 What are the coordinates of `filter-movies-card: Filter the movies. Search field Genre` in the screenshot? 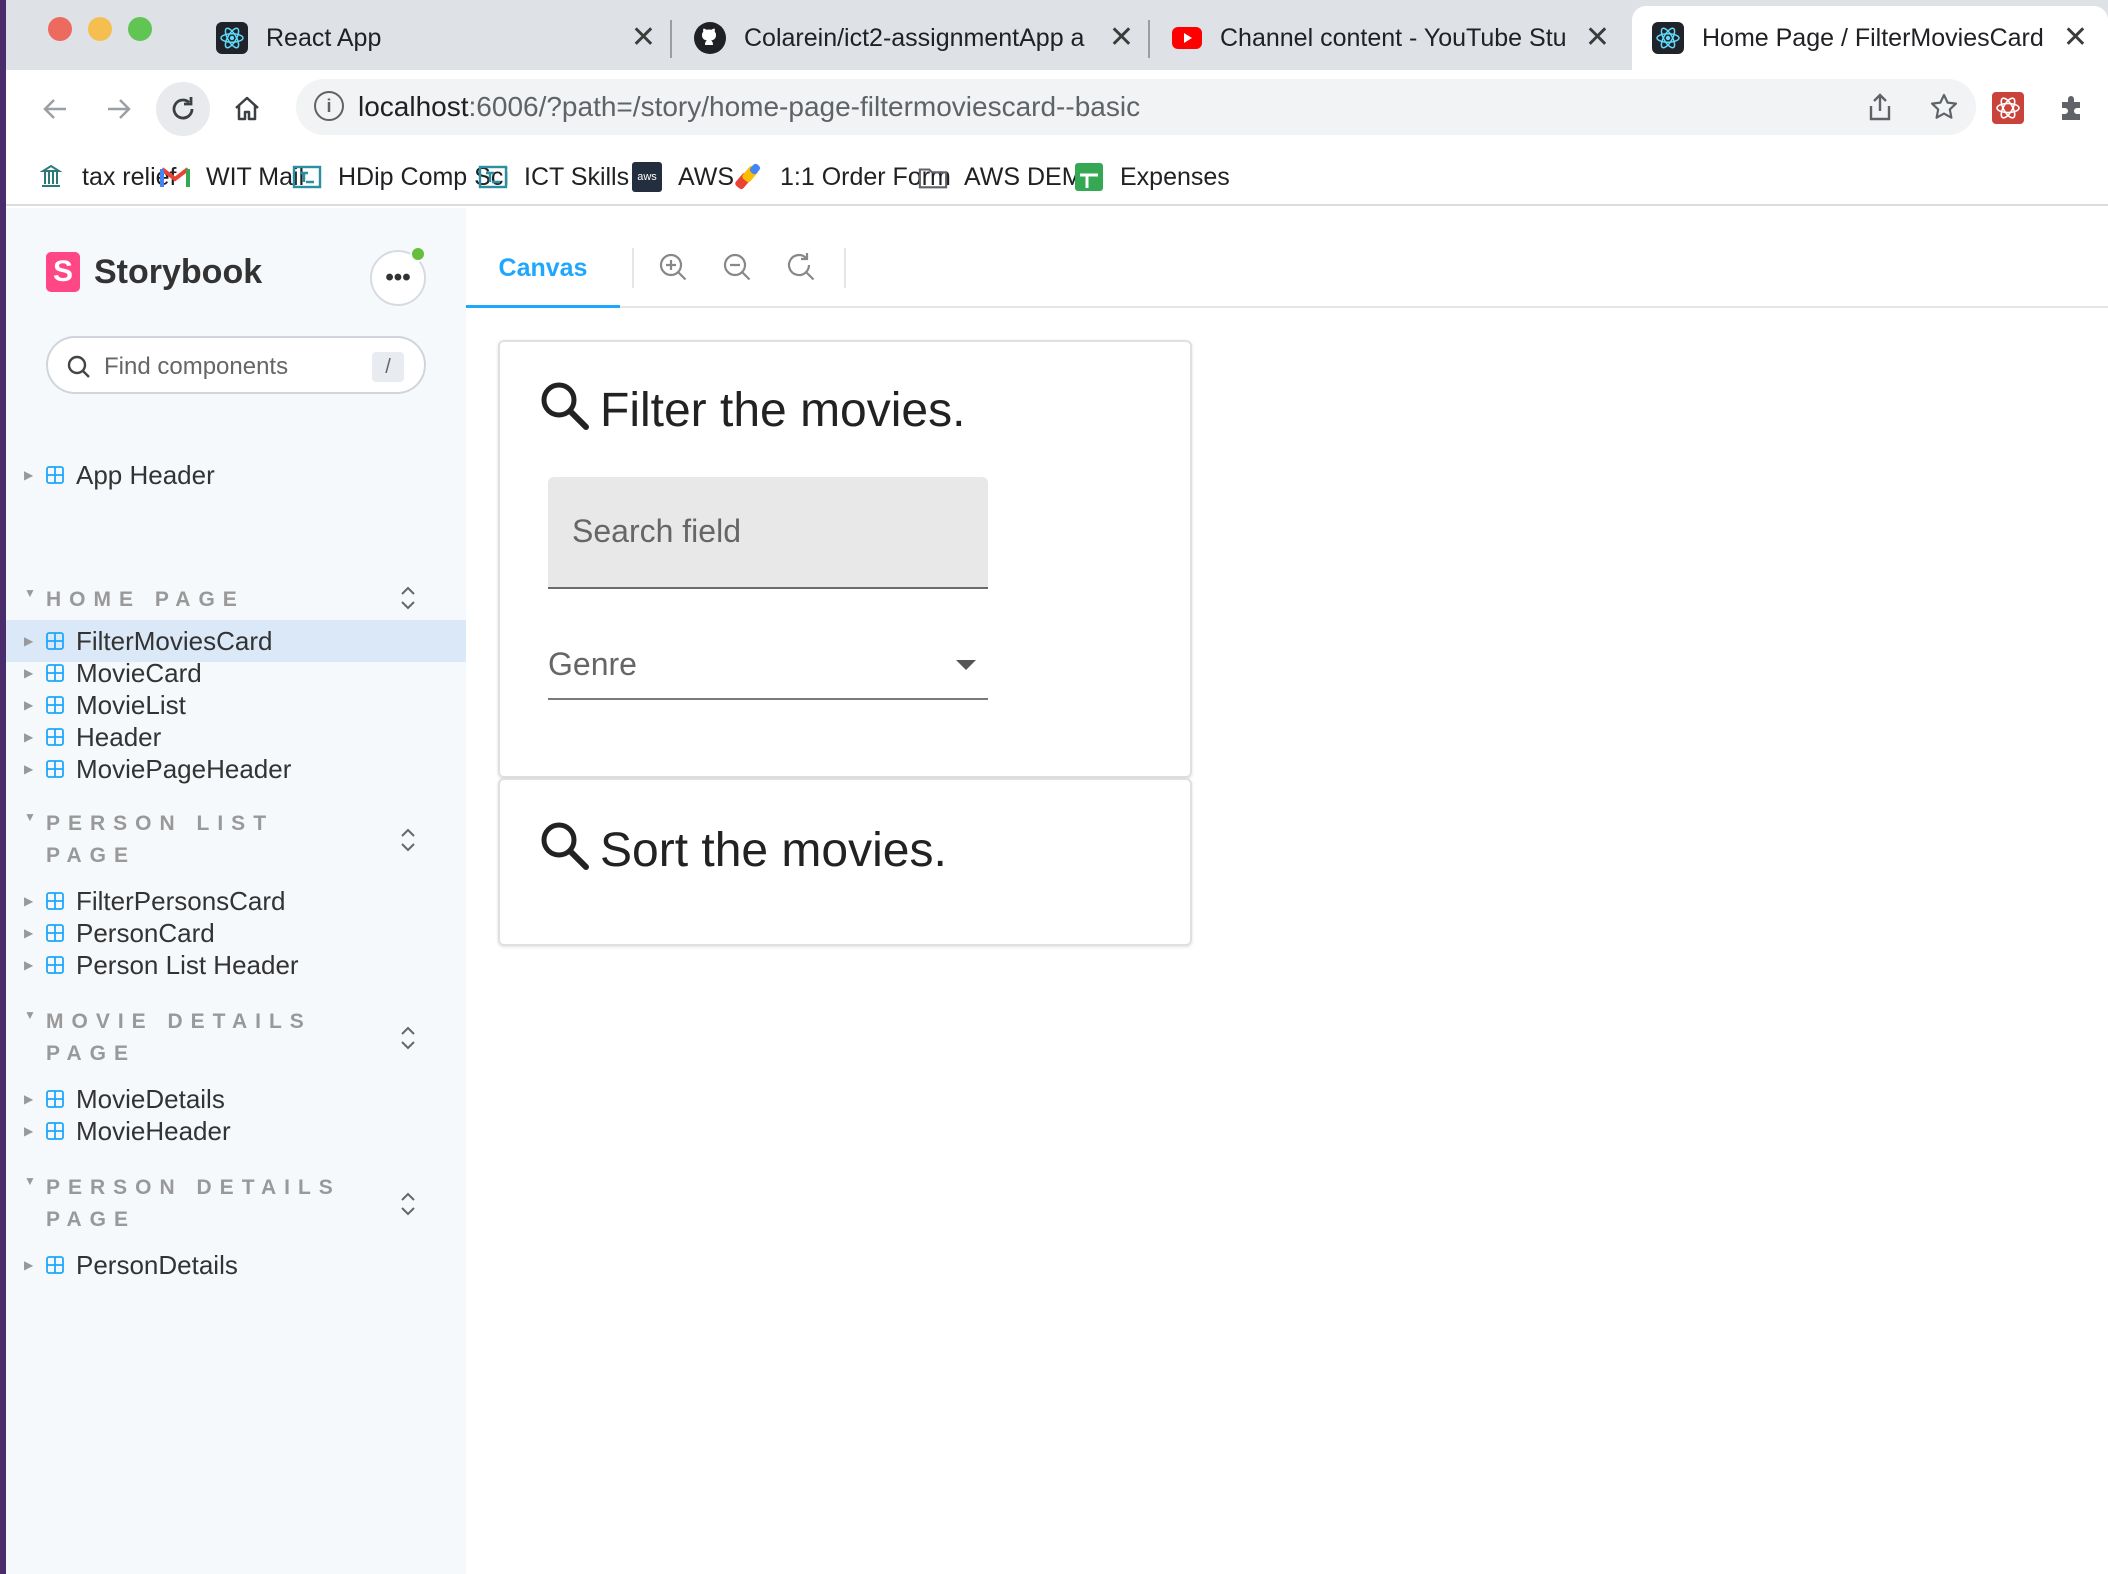 It's located at (845, 559).